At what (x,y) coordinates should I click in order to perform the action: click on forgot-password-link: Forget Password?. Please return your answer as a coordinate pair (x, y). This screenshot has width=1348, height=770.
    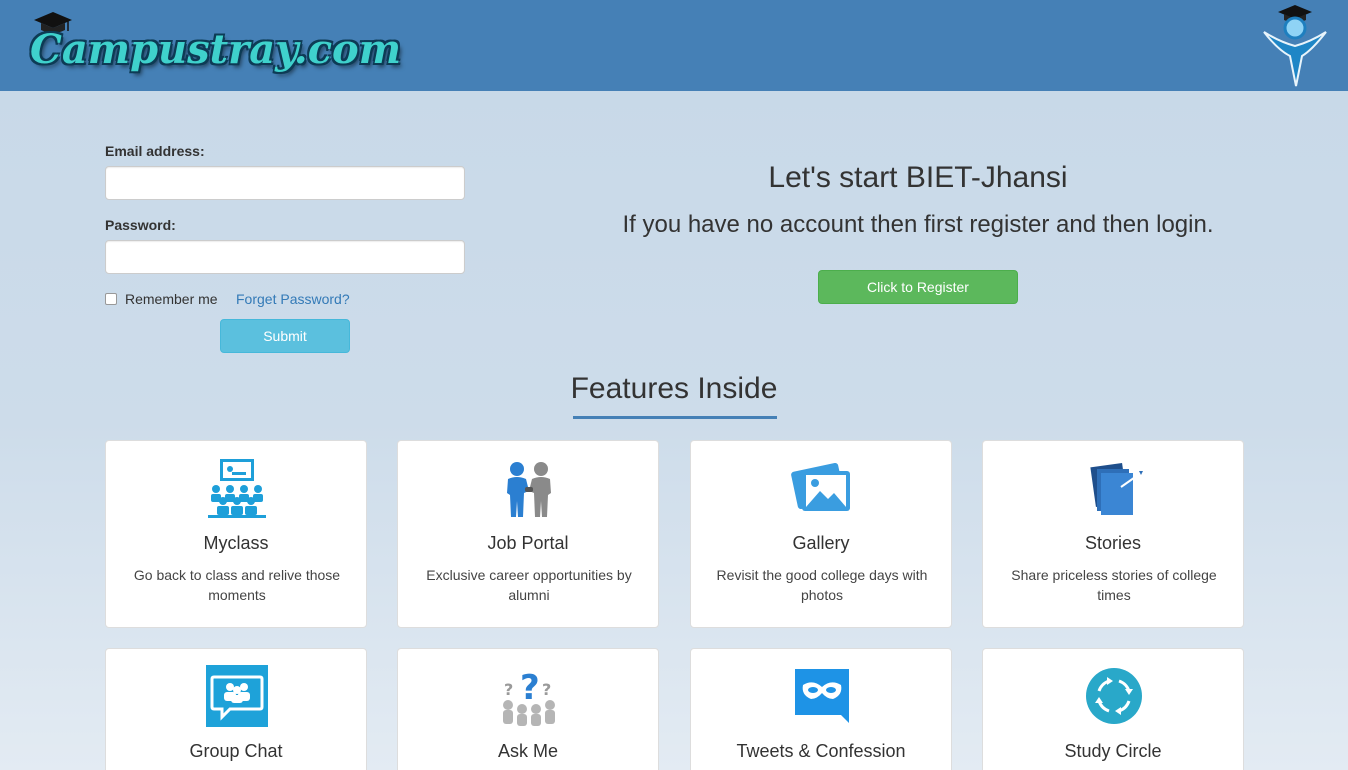
    Looking at the image, I should click on (293, 299).